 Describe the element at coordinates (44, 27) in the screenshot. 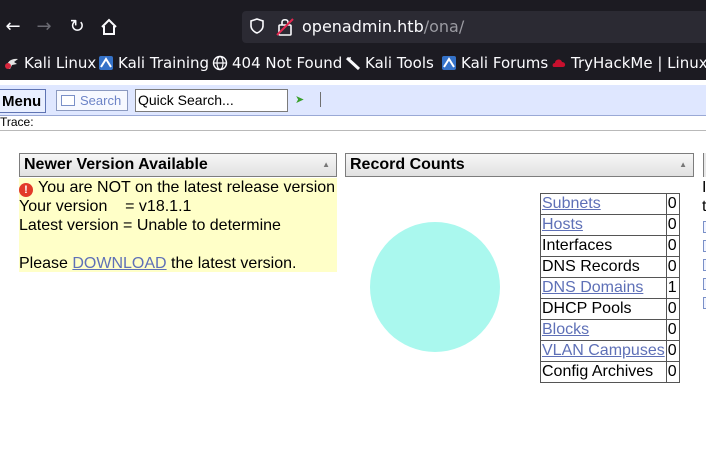

I see `forward-arrow-icon: →` at that location.